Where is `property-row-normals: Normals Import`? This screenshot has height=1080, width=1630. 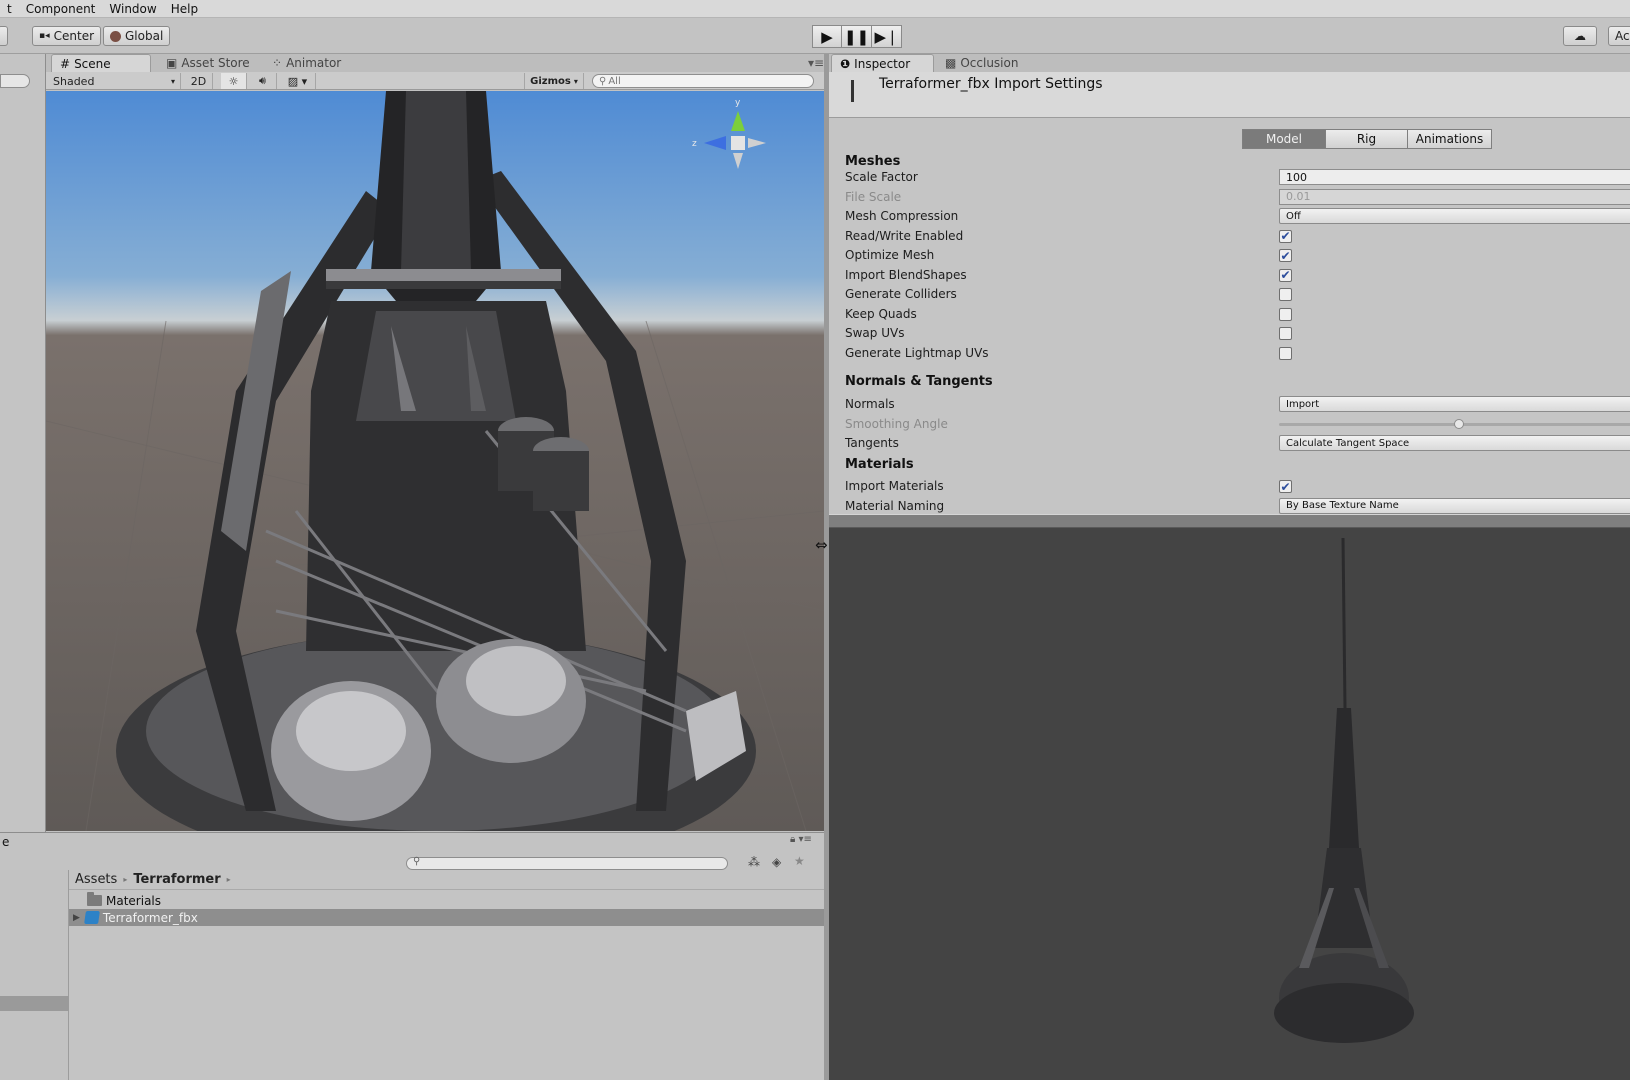
property-row-normals: Normals Import is located at coordinates (1237, 404).